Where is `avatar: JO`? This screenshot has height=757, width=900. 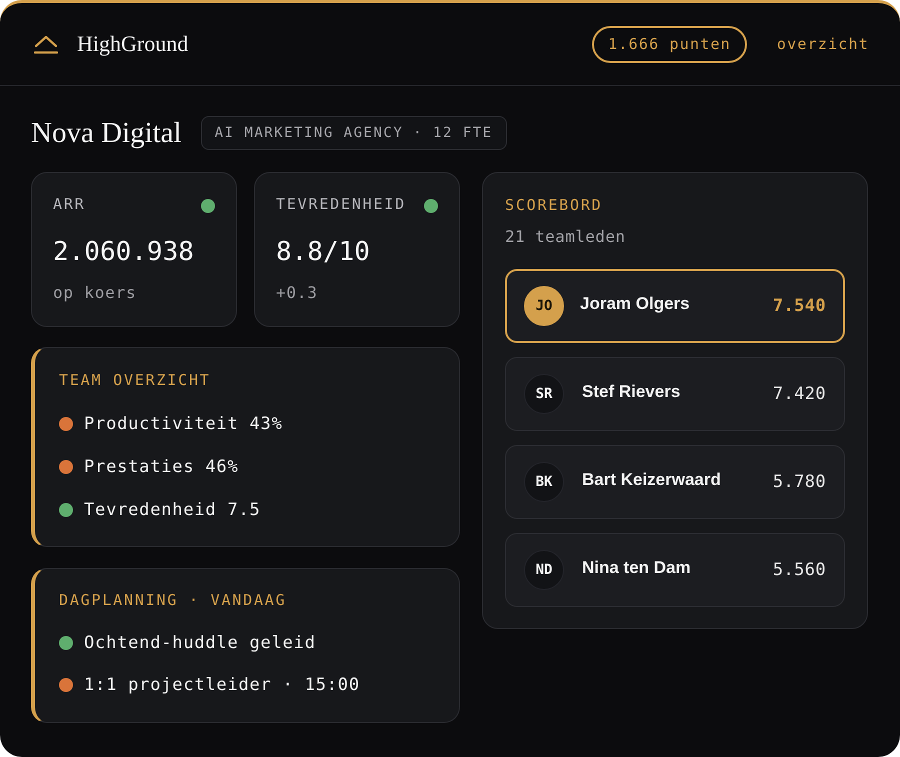
avatar: JO is located at coordinates (544, 306).